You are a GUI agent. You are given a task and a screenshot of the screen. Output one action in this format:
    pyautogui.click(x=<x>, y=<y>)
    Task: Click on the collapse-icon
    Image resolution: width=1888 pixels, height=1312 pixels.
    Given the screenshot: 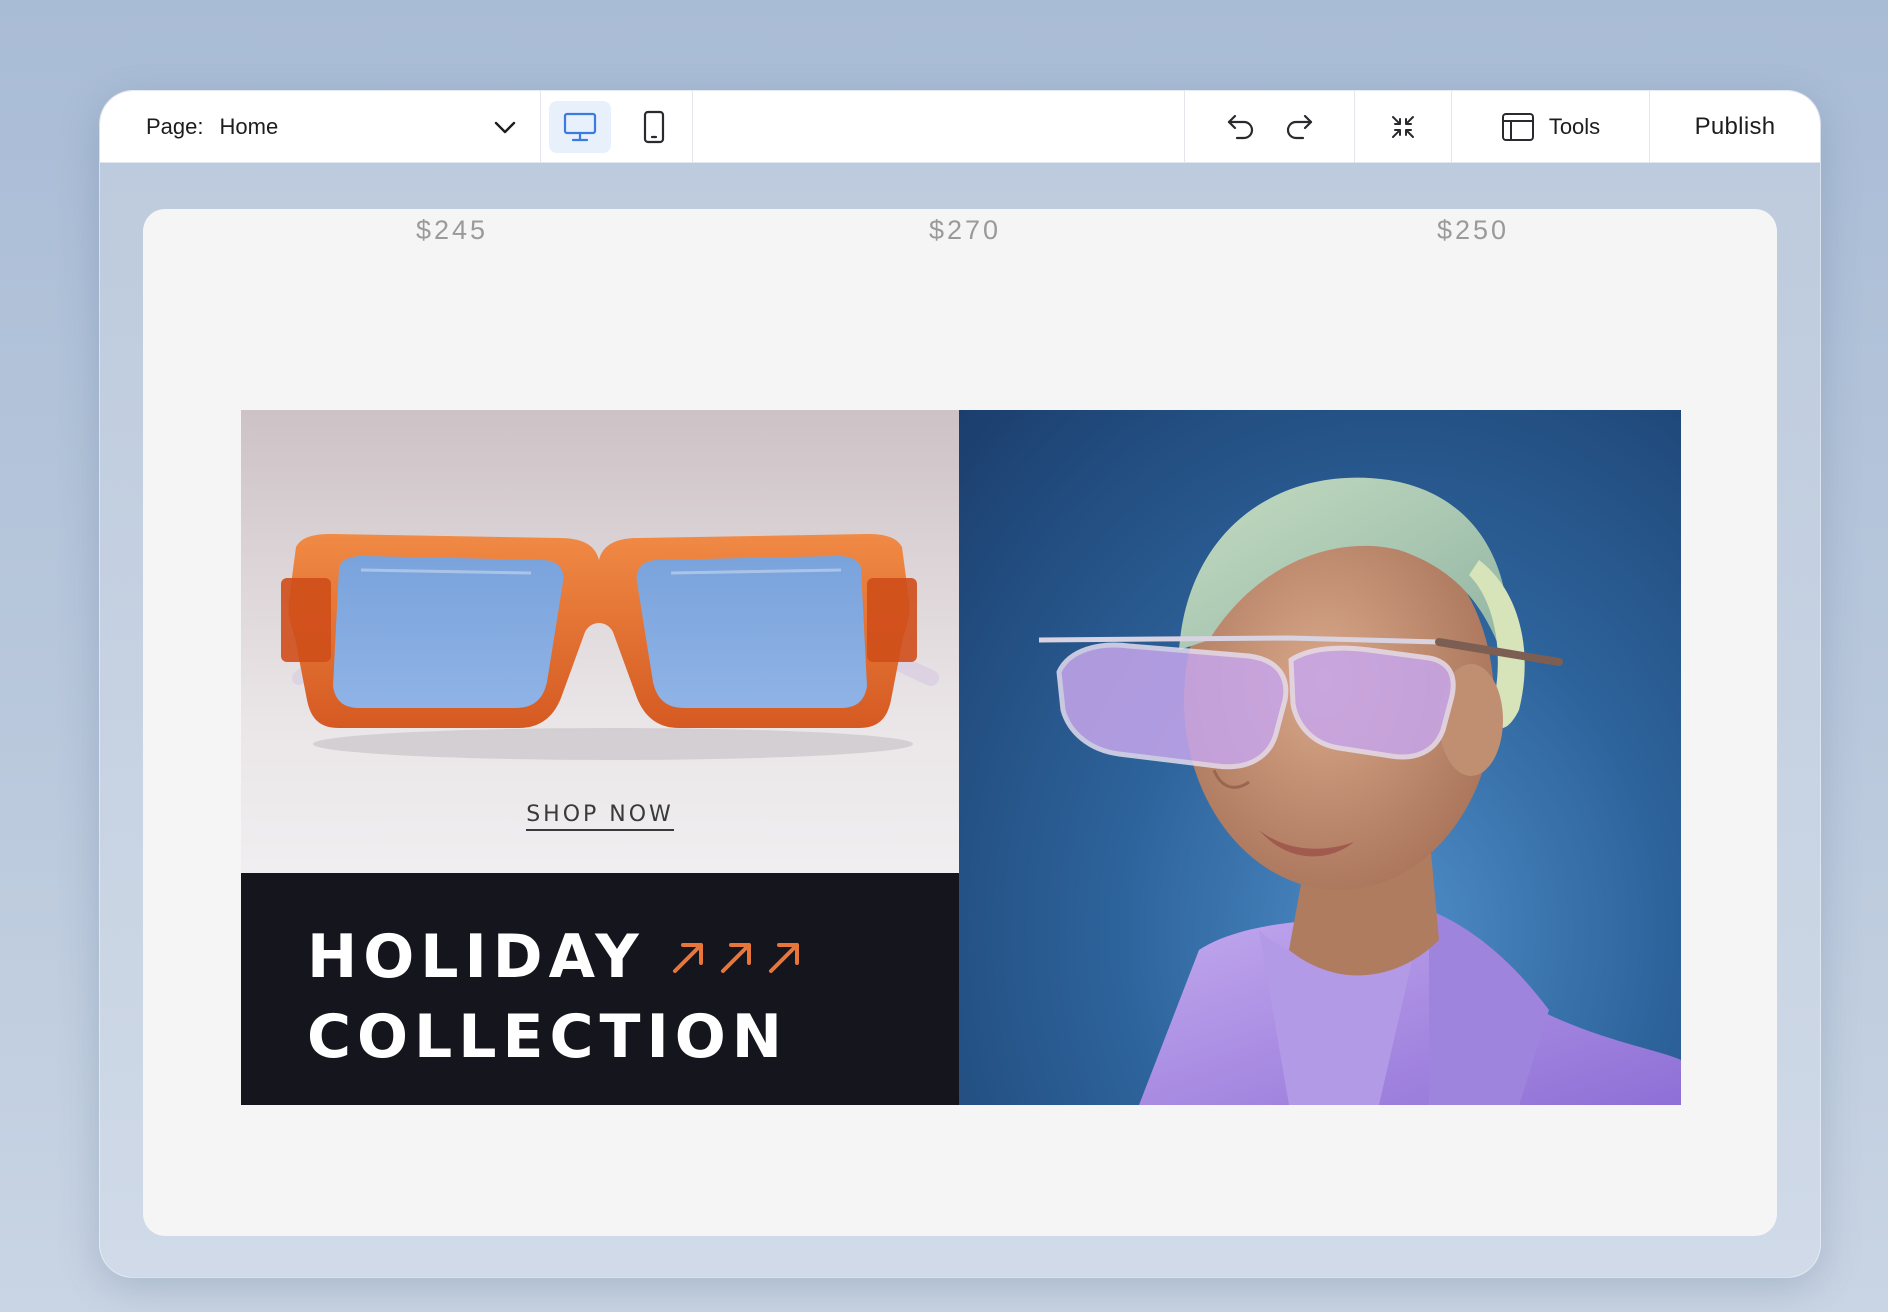 What is the action you would take?
    pyautogui.click(x=1403, y=126)
    